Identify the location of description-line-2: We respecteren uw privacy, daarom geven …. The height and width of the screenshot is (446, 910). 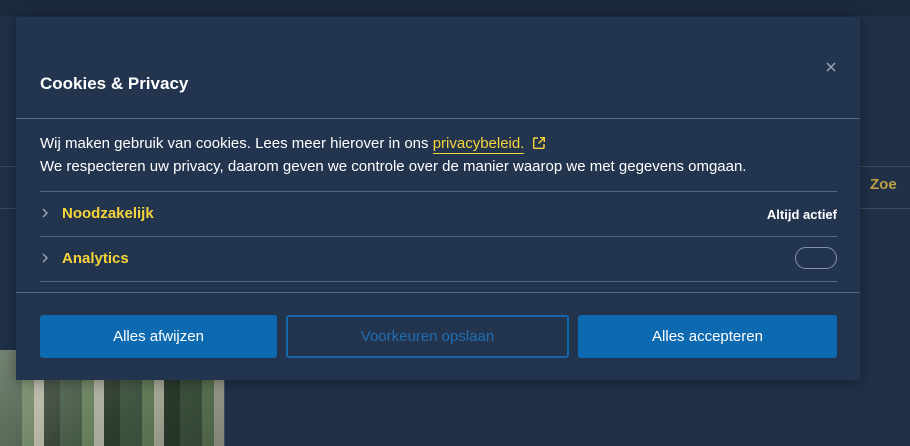
(393, 166).